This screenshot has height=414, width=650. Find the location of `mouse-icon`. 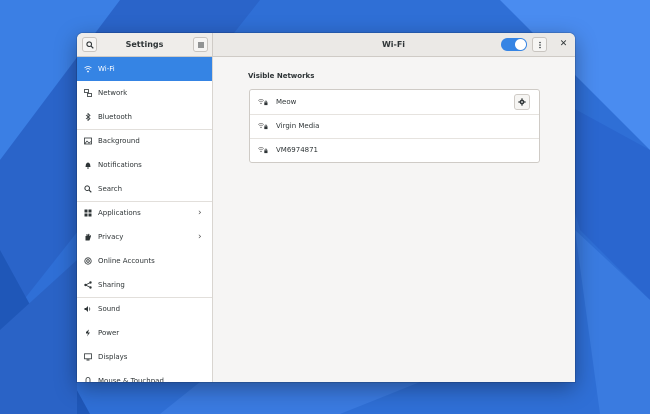

mouse-icon is located at coordinates (88, 379).